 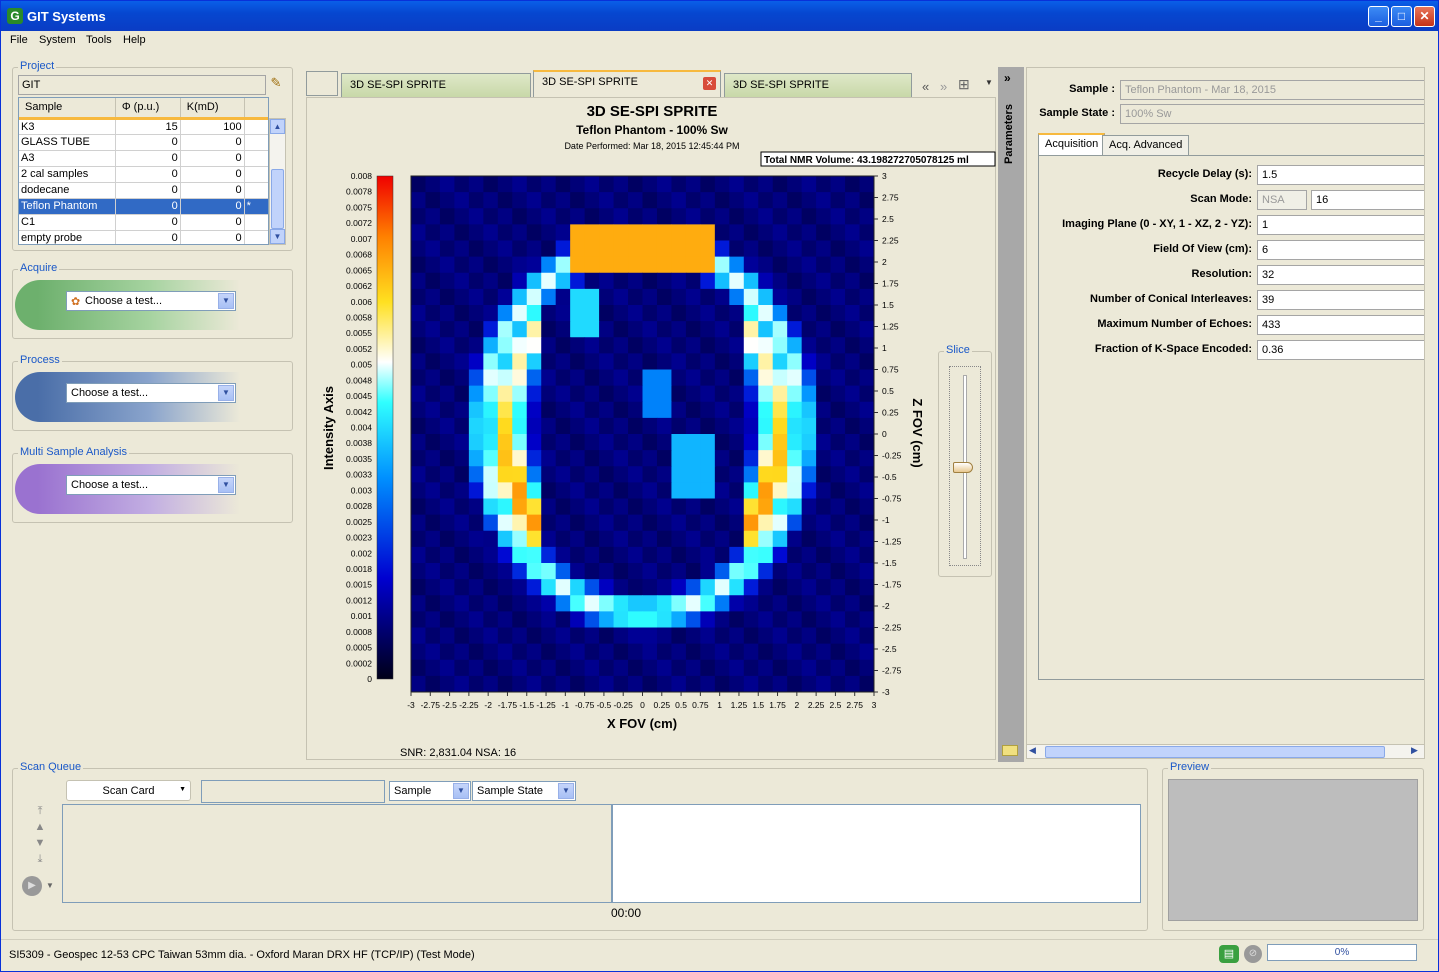 What do you see at coordinates (99, 40) in the screenshot?
I see `menu-tools: Tools` at bounding box center [99, 40].